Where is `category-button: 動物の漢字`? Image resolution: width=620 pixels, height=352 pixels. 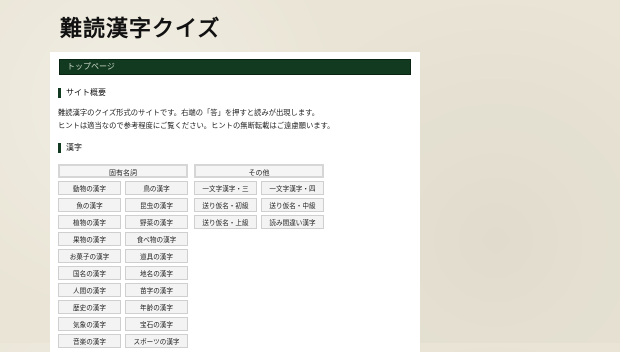
category-button: 動物の漢字 is located at coordinates (89, 188).